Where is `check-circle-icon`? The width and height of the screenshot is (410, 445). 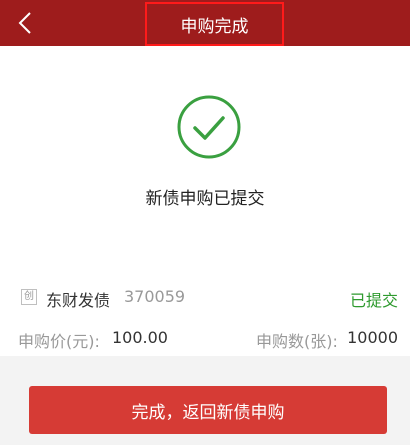
check-circle-icon is located at coordinates (209, 127).